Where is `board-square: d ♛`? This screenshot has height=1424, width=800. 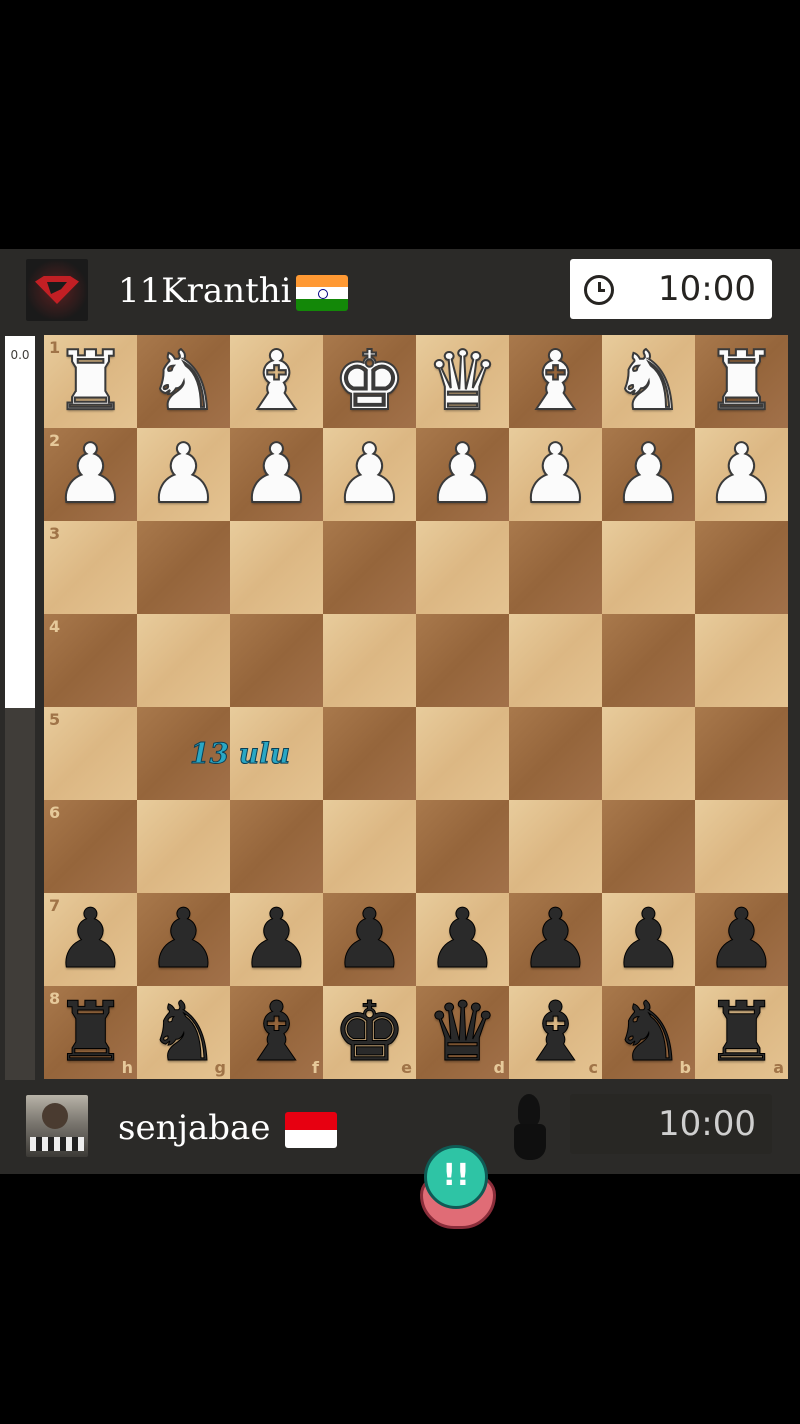 board-square: d ♛ is located at coordinates (462, 1032).